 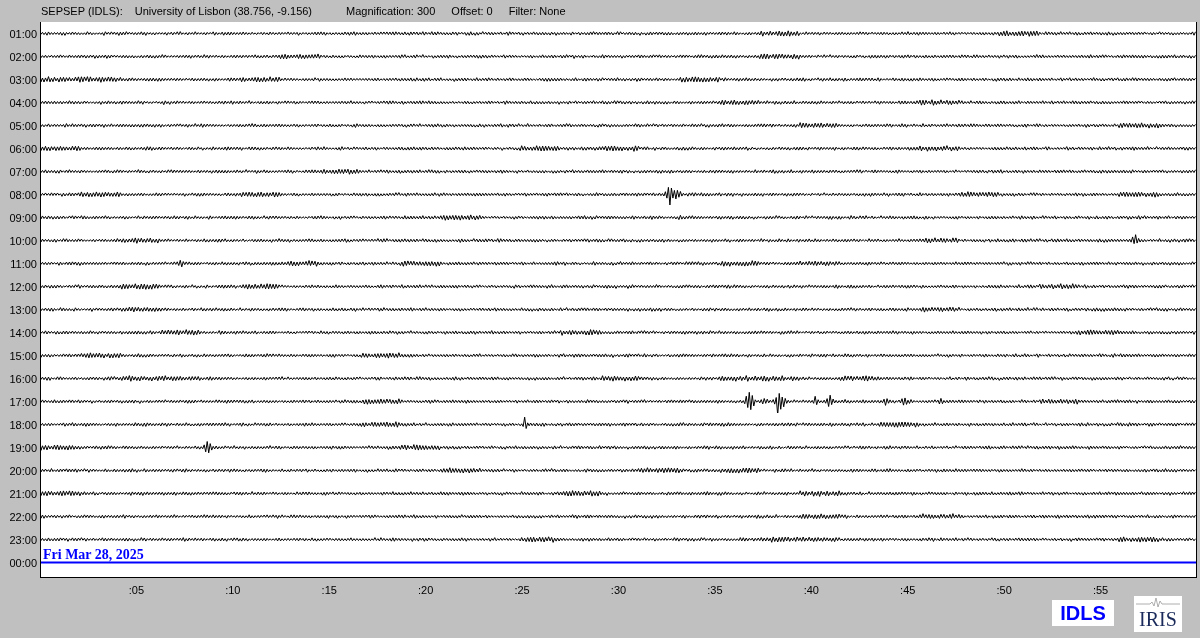 What do you see at coordinates (23, 102) in the screenshot?
I see `hour-label: 04:00` at bounding box center [23, 102].